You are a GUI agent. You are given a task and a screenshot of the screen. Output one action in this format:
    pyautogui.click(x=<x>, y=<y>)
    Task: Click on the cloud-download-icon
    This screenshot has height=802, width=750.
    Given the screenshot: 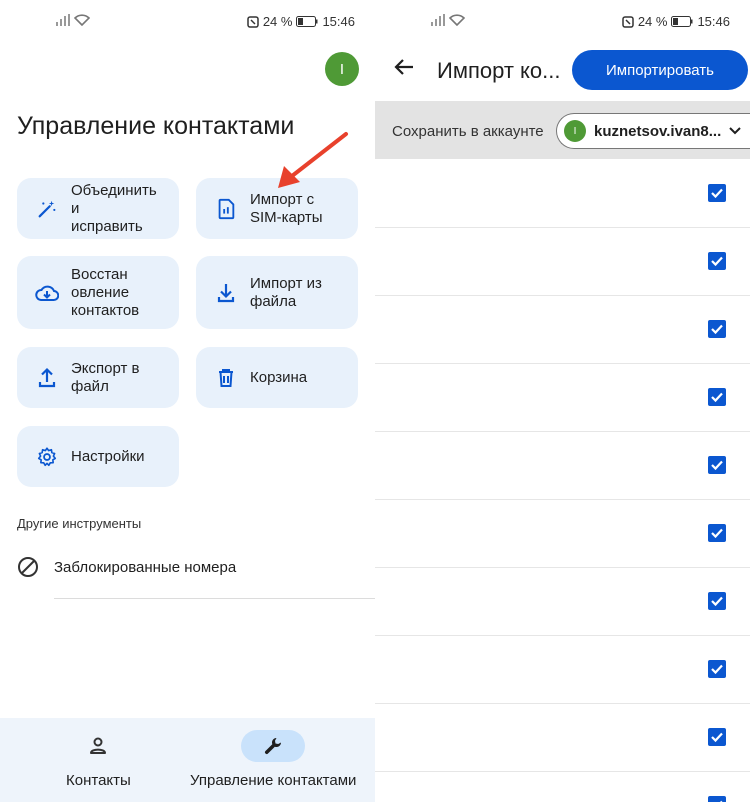 What is the action you would take?
    pyautogui.click(x=47, y=293)
    